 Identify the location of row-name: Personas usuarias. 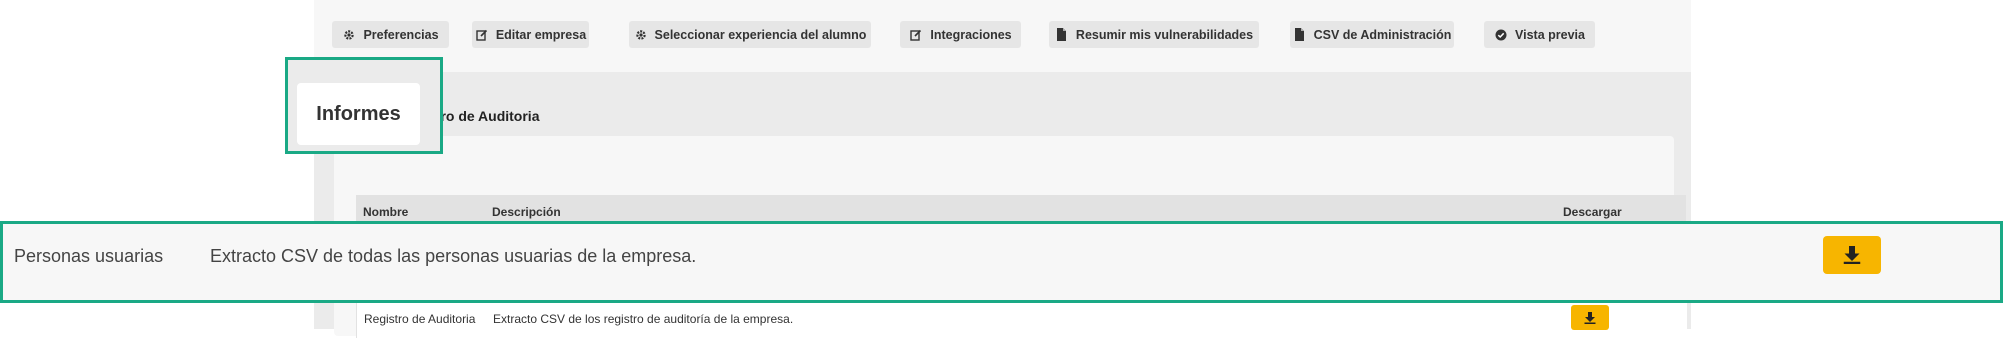
(89, 256).